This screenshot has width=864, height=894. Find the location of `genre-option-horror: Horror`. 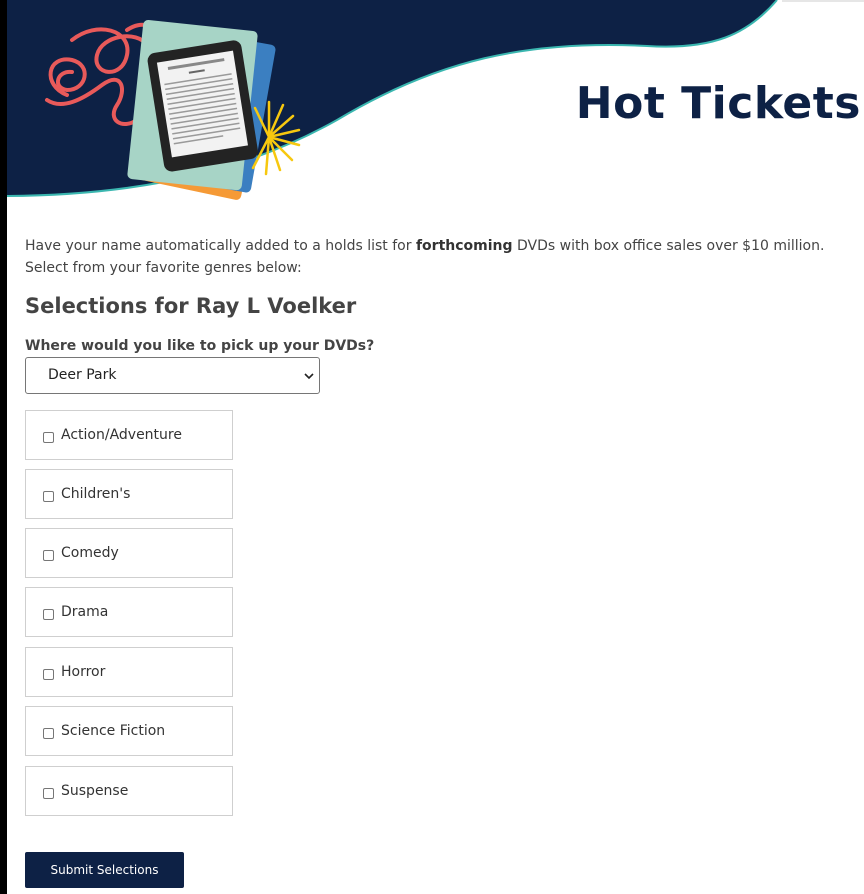

genre-option-horror: Horror is located at coordinates (129, 672).